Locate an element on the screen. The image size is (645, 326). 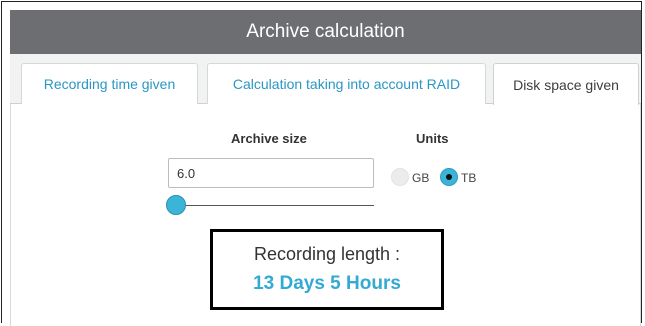
unit-tb-radio is located at coordinates (449, 177).